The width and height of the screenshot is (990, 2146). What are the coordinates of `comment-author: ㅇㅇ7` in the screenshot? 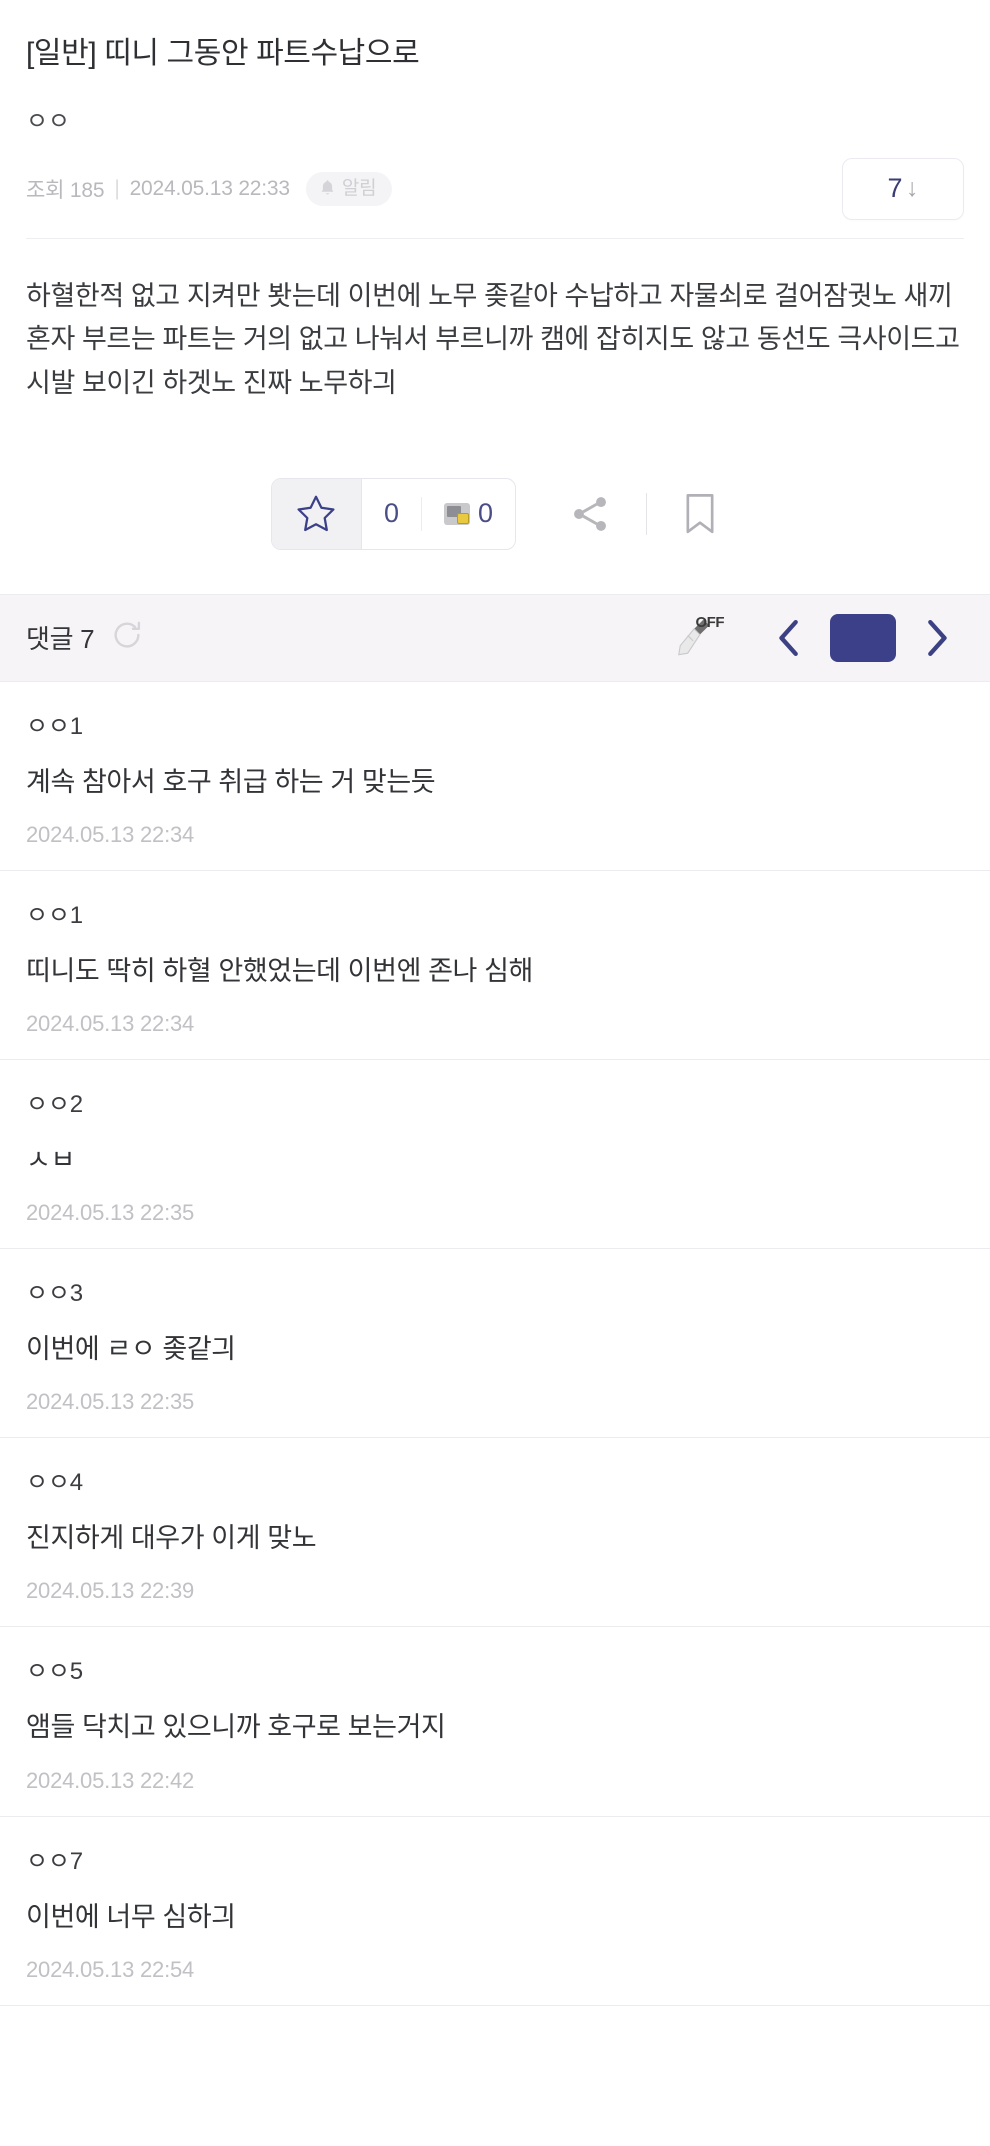 It's located at (495, 1858).